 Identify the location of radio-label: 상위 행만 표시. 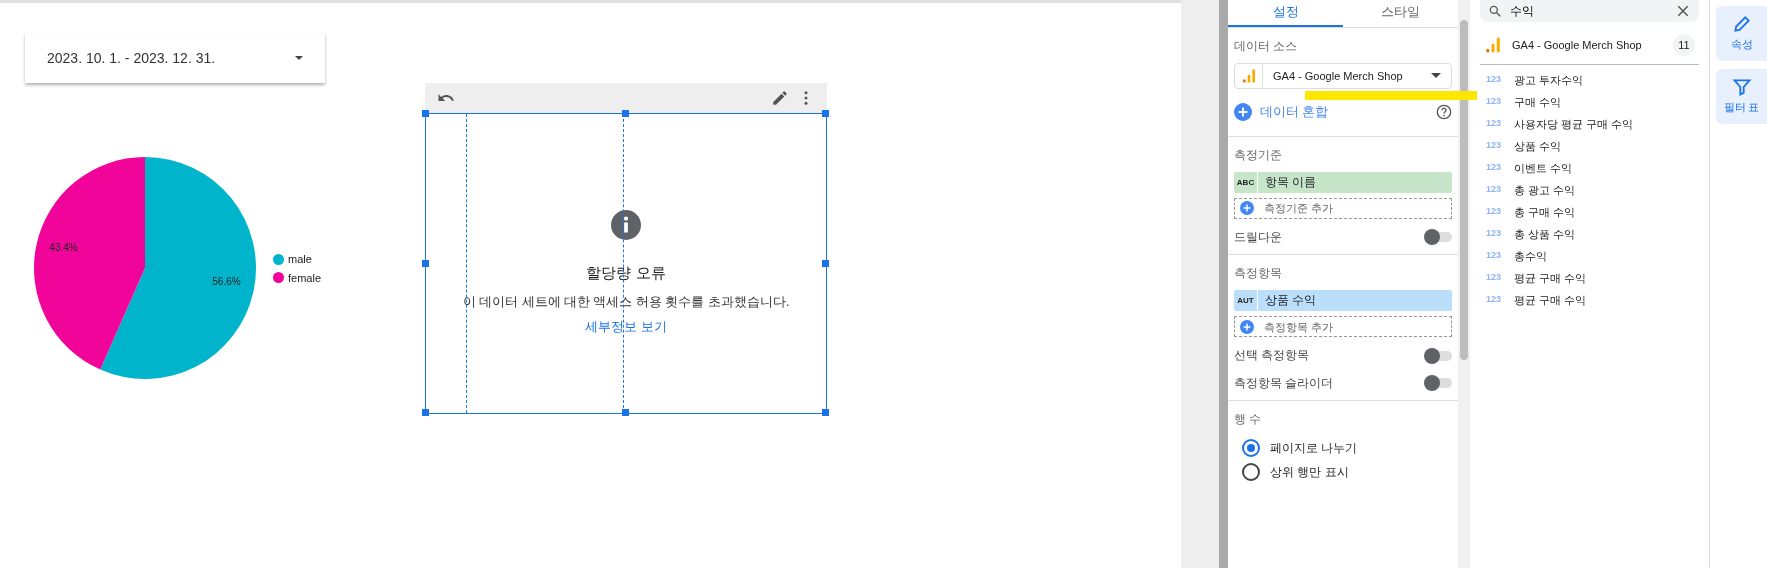
(1309, 472).